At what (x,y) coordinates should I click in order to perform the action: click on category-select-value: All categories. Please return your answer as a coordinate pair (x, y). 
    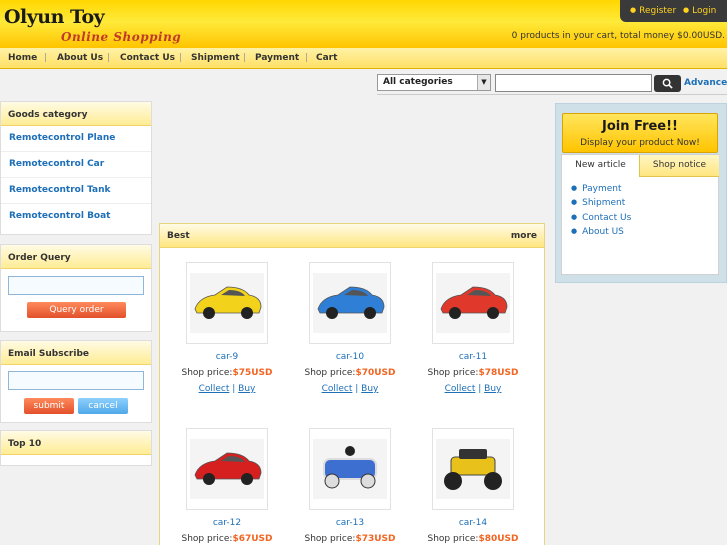
    Looking at the image, I should click on (418, 82).